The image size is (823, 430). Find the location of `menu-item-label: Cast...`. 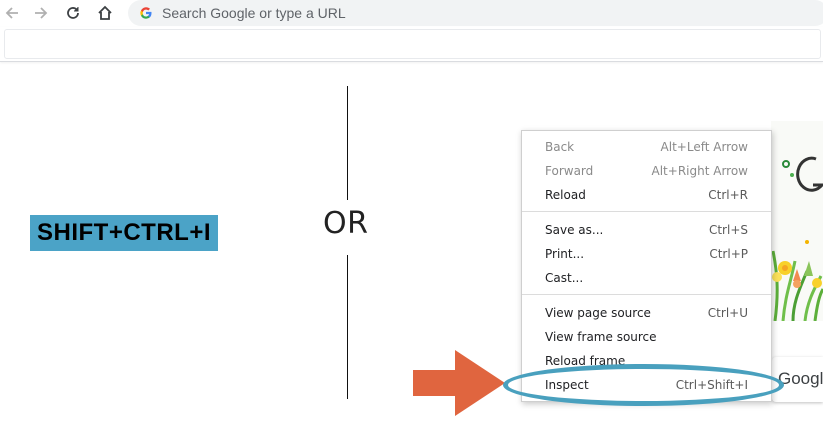

menu-item-label: Cast... is located at coordinates (564, 278).